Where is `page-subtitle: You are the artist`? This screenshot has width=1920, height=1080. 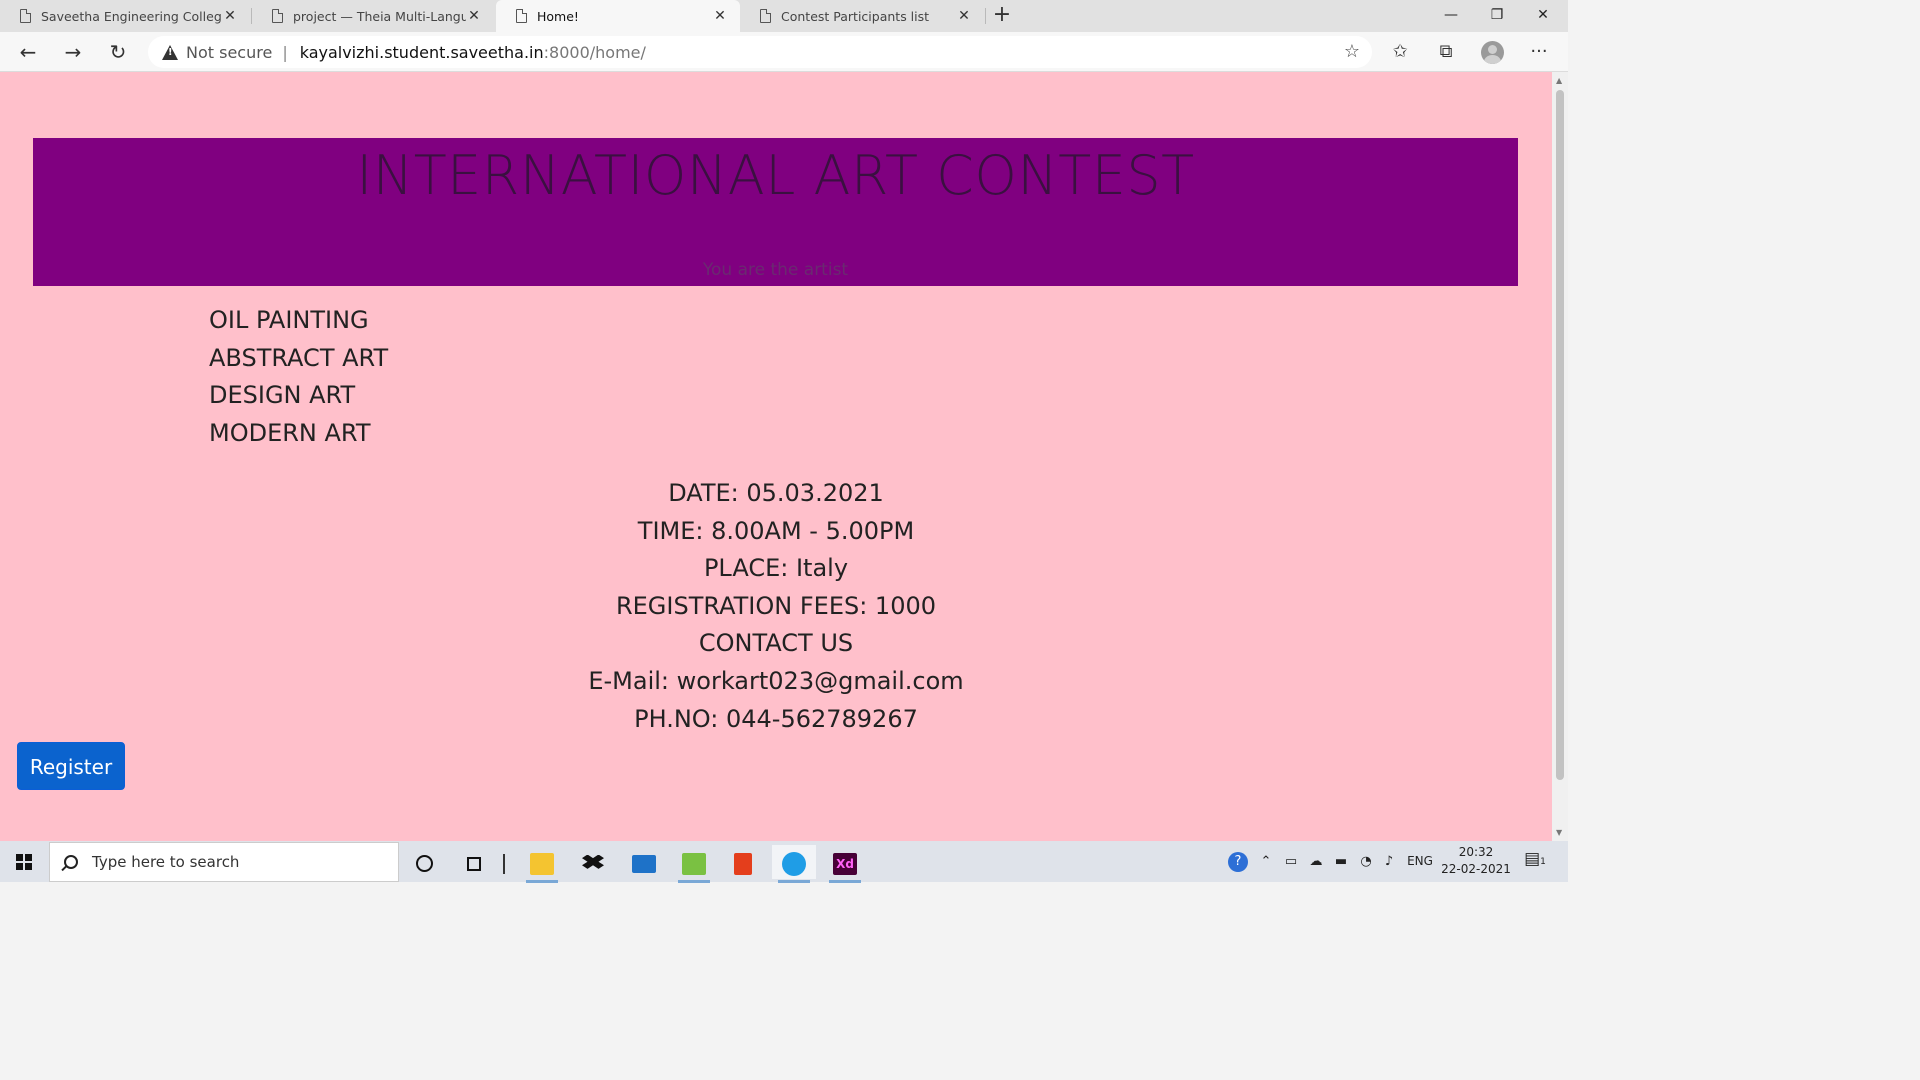 page-subtitle: You are the artist is located at coordinates (775, 270).